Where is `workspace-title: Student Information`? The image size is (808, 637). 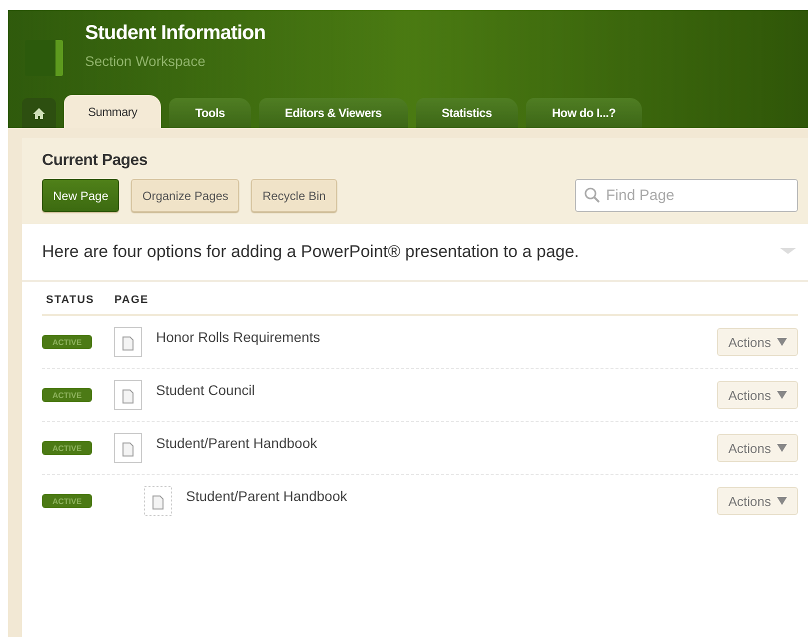 workspace-title: Student Information is located at coordinates (175, 33).